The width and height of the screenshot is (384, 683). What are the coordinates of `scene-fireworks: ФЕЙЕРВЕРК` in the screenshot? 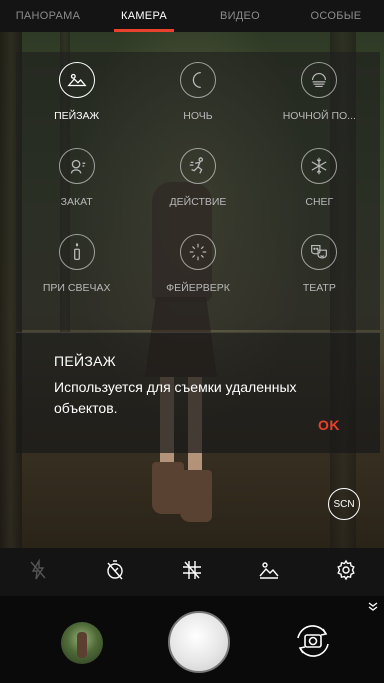 It's located at (197, 267).